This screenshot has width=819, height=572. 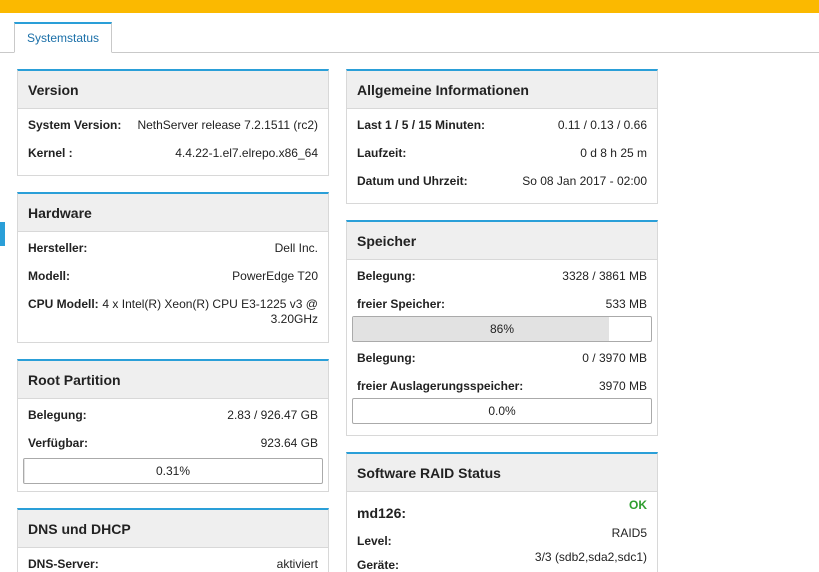 I want to click on tab-bar: Systemstatus, so click(x=409, y=37).